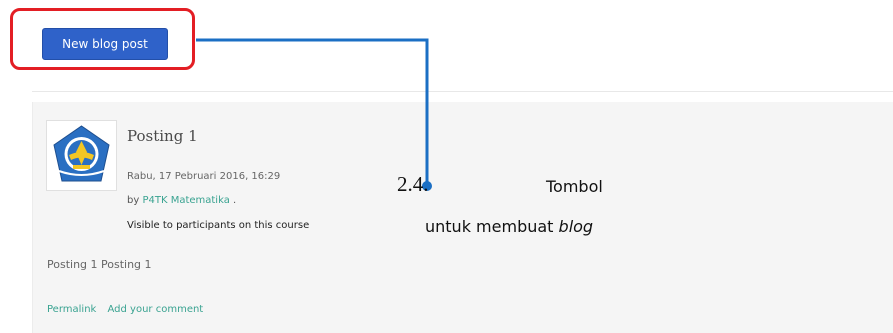 Image resolution: width=893 pixels, height=333 pixels. I want to click on avatar, so click(81, 155).